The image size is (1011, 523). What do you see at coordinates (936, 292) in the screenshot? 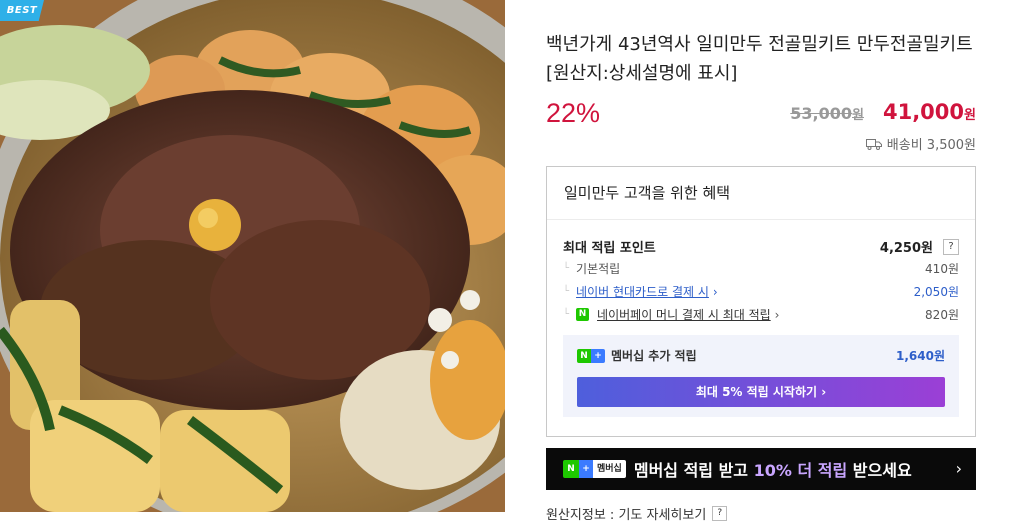
I see `card-points-value: 2,050원` at bounding box center [936, 292].